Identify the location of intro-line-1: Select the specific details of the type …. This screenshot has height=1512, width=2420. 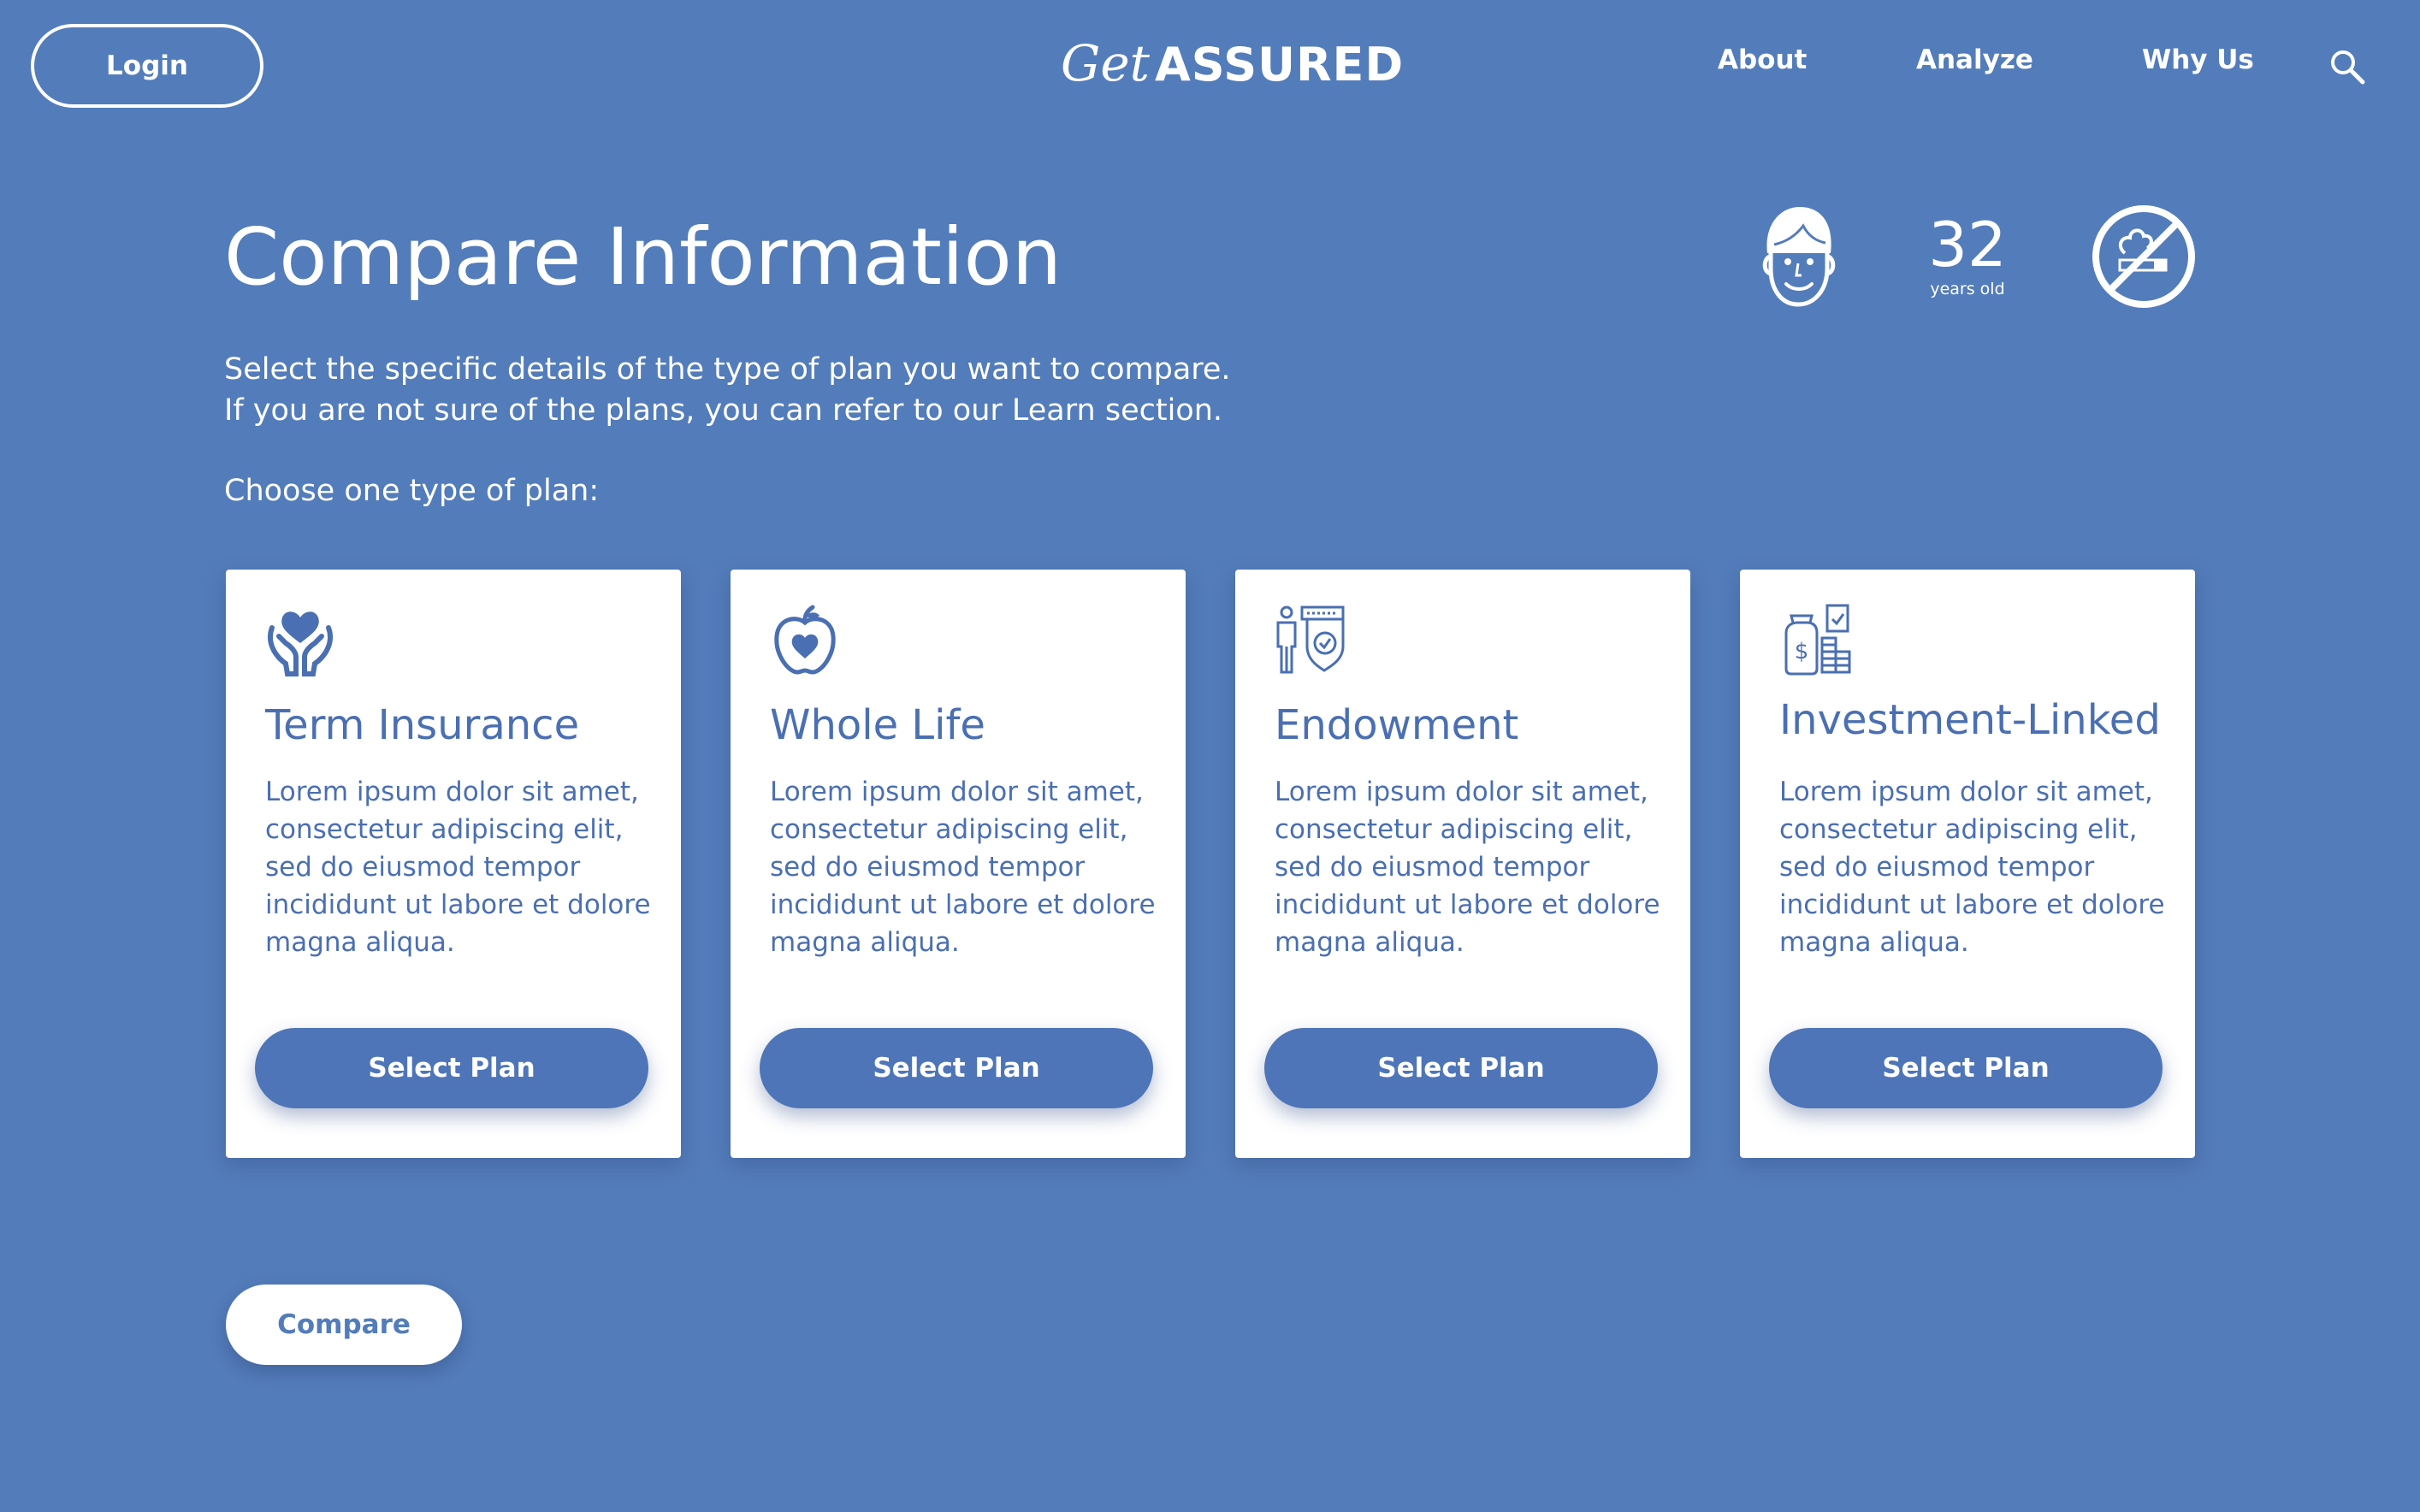
(727, 369).